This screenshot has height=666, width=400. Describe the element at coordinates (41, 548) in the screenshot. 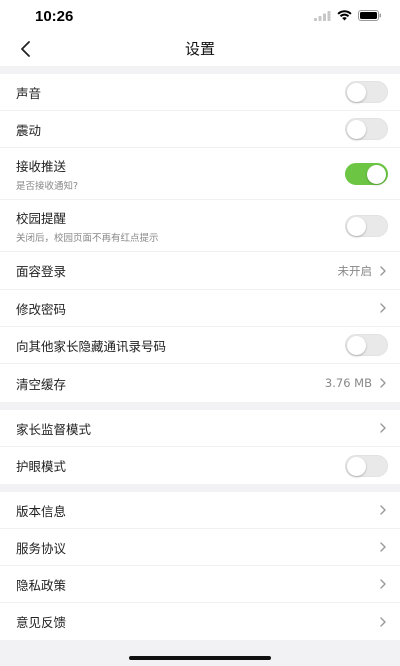

I see `row-label: 服务协议` at that location.